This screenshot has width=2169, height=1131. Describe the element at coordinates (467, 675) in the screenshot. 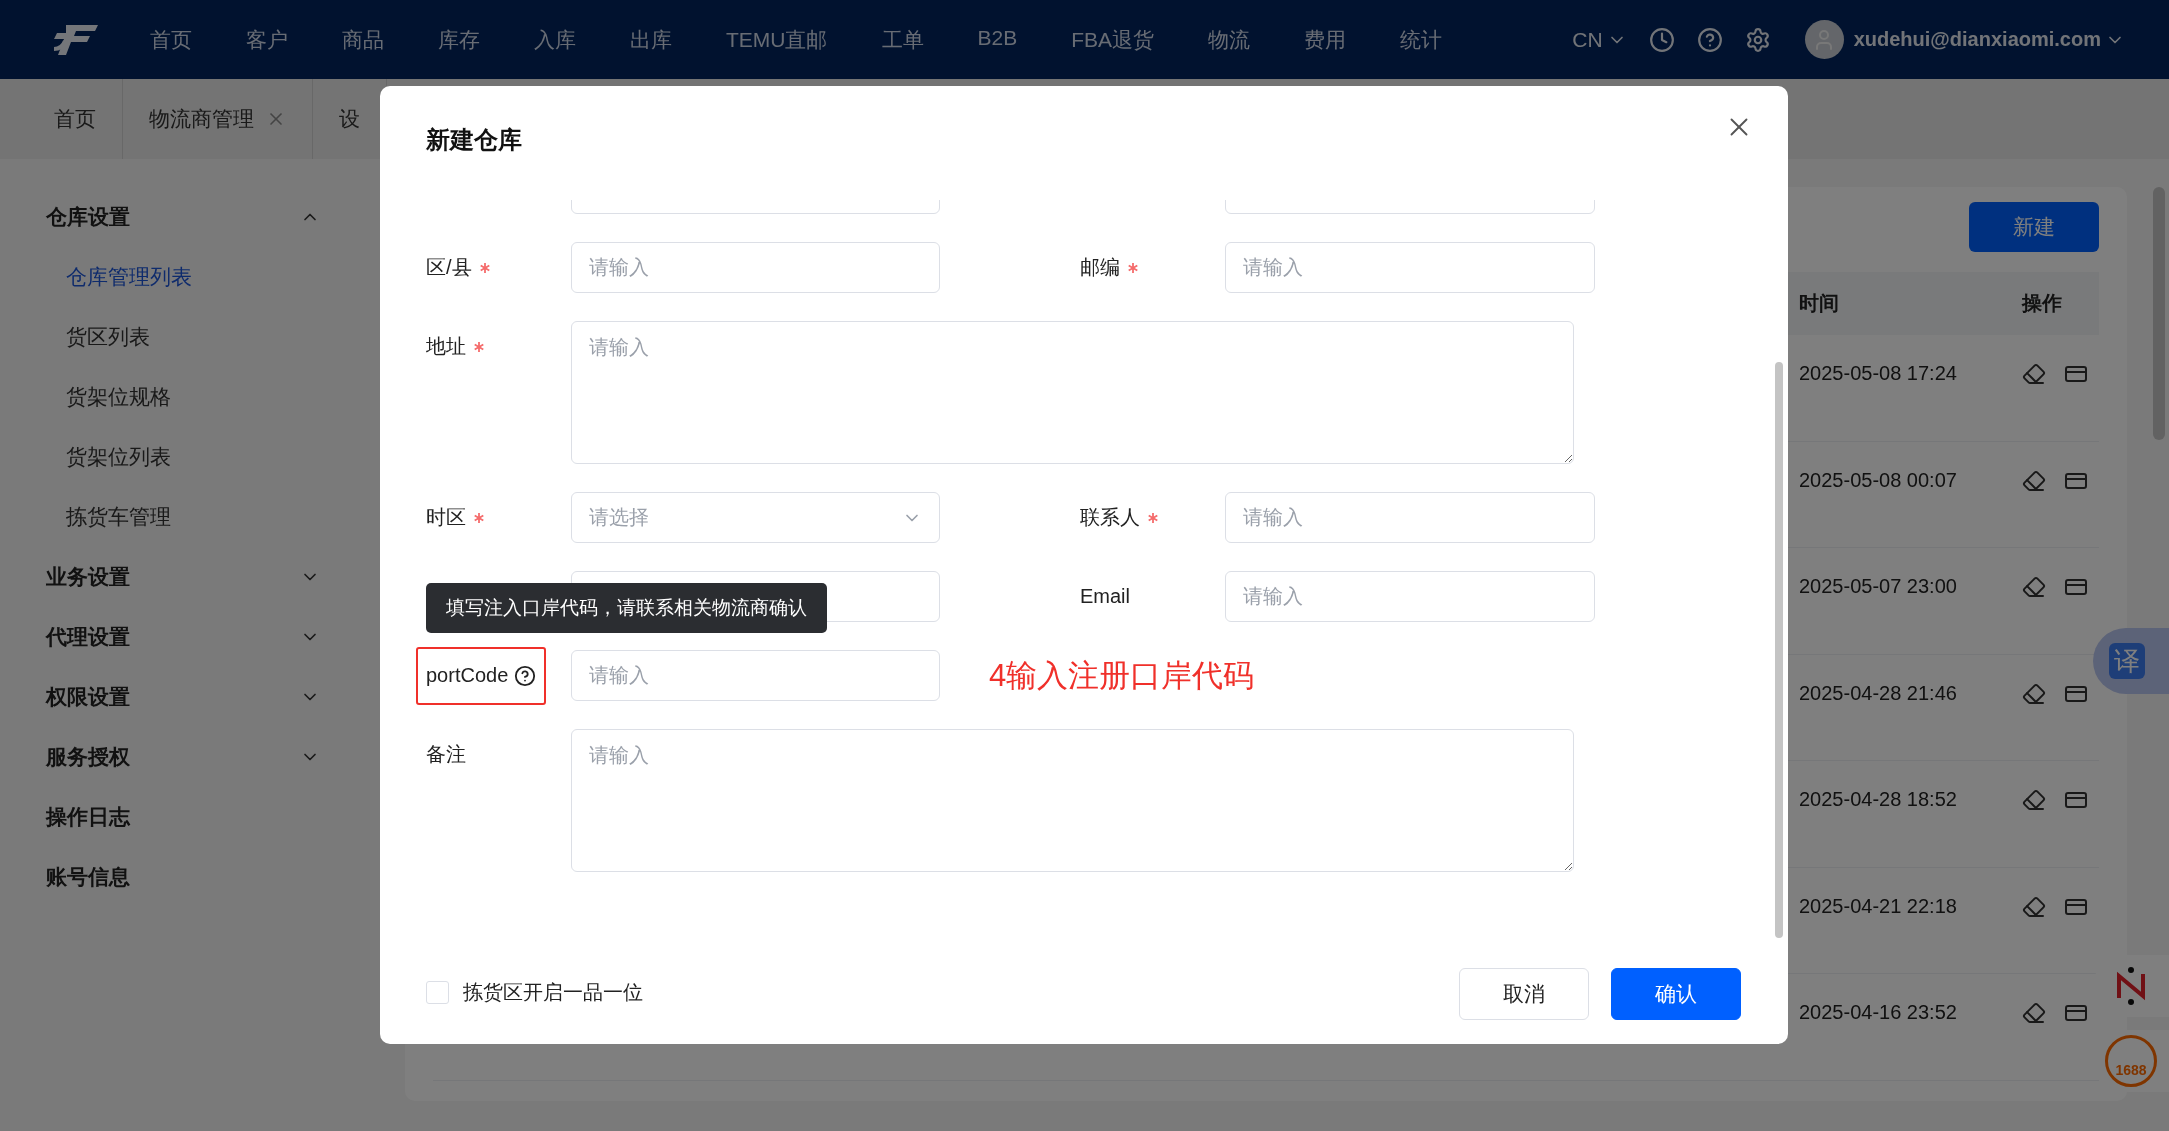

I see `field-label: portCode` at that location.